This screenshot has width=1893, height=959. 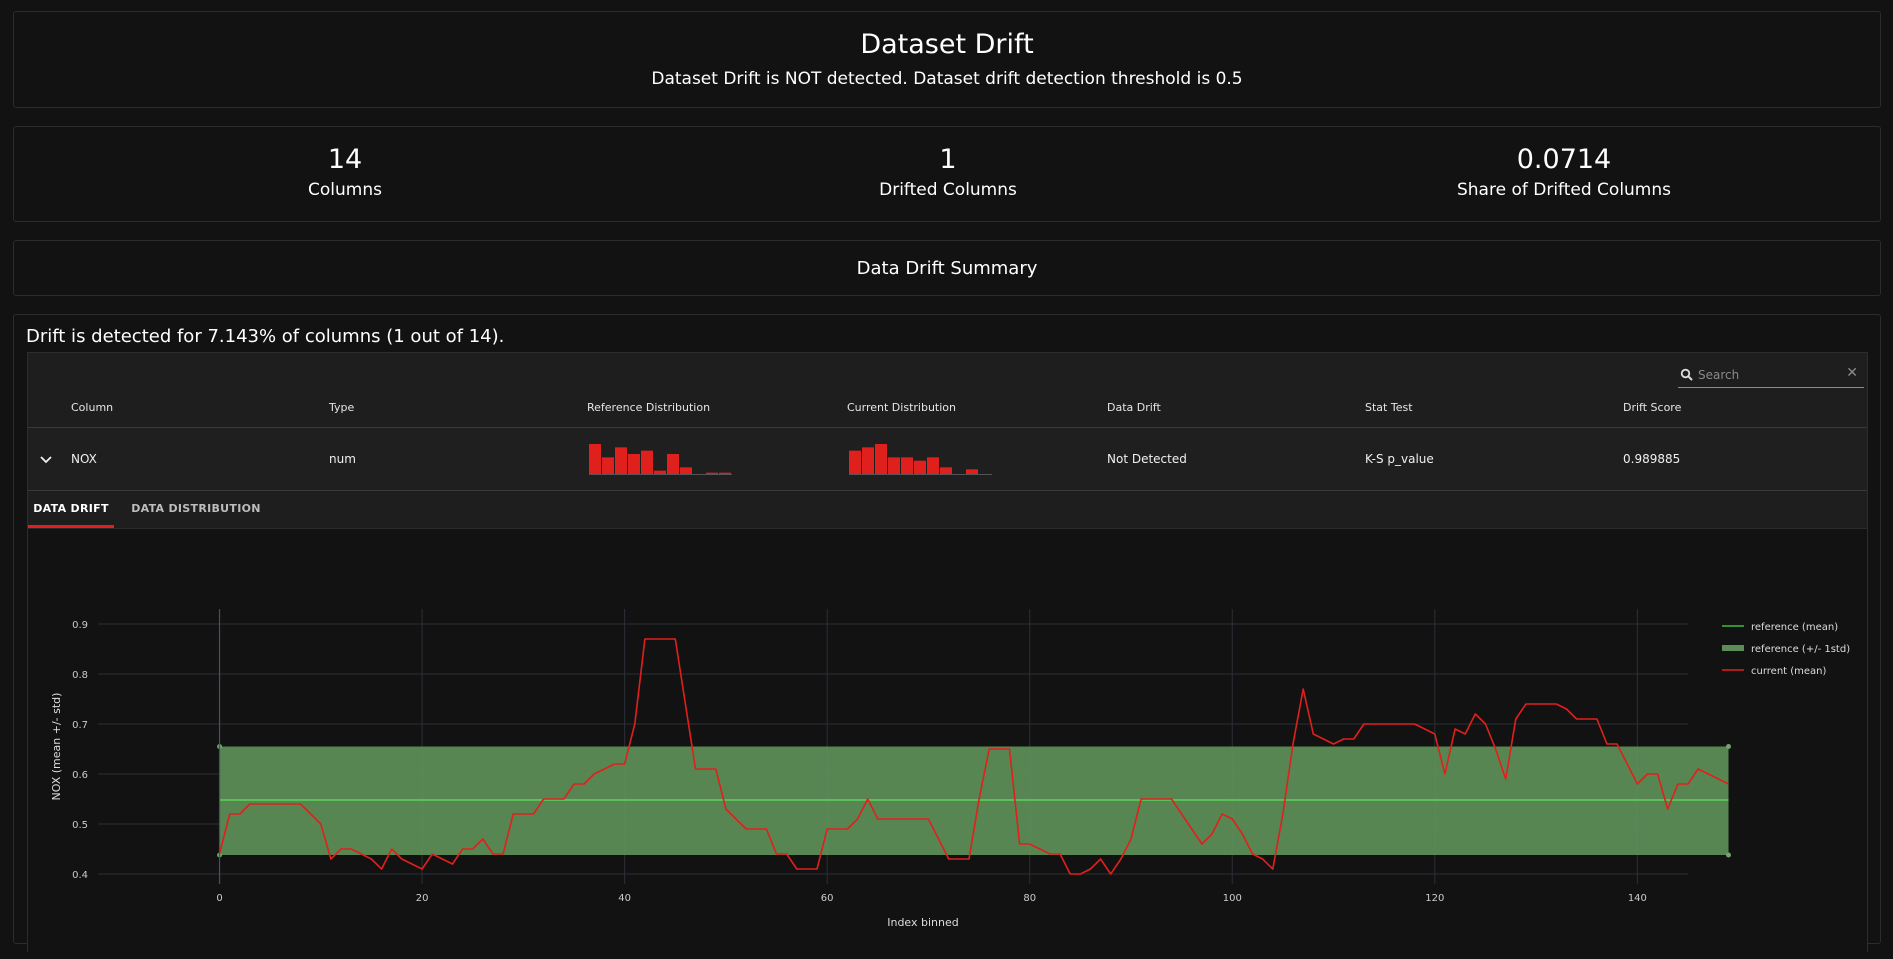 What do you see at coordinates (1637, 898) in the screenshot?
I see `x-tick-label: 140` at bounding box center [1637, 898].